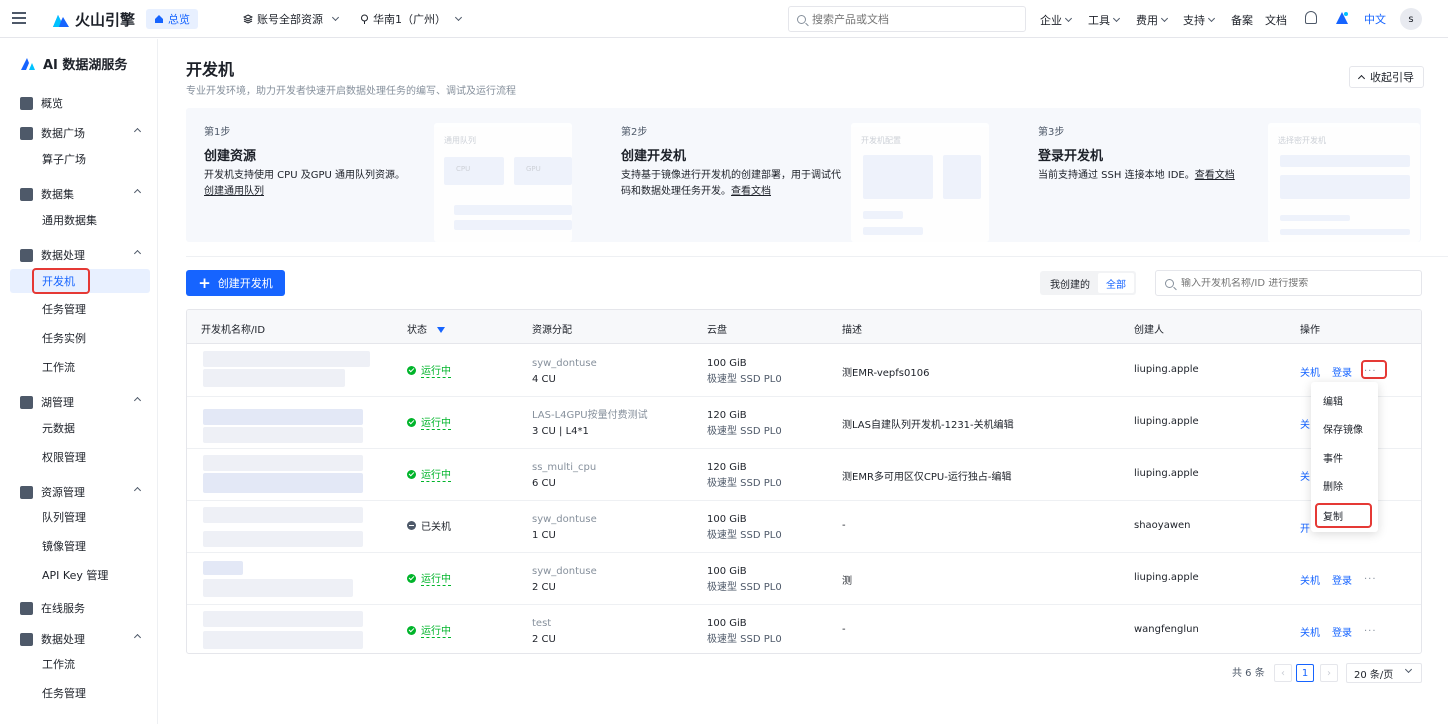 The height and width of the screenshot is (724, 1448). I want to click on table-header: 开发机名称/ID 状态 资源分配 云盘 描述 创建人 操作, so click(804, 327).